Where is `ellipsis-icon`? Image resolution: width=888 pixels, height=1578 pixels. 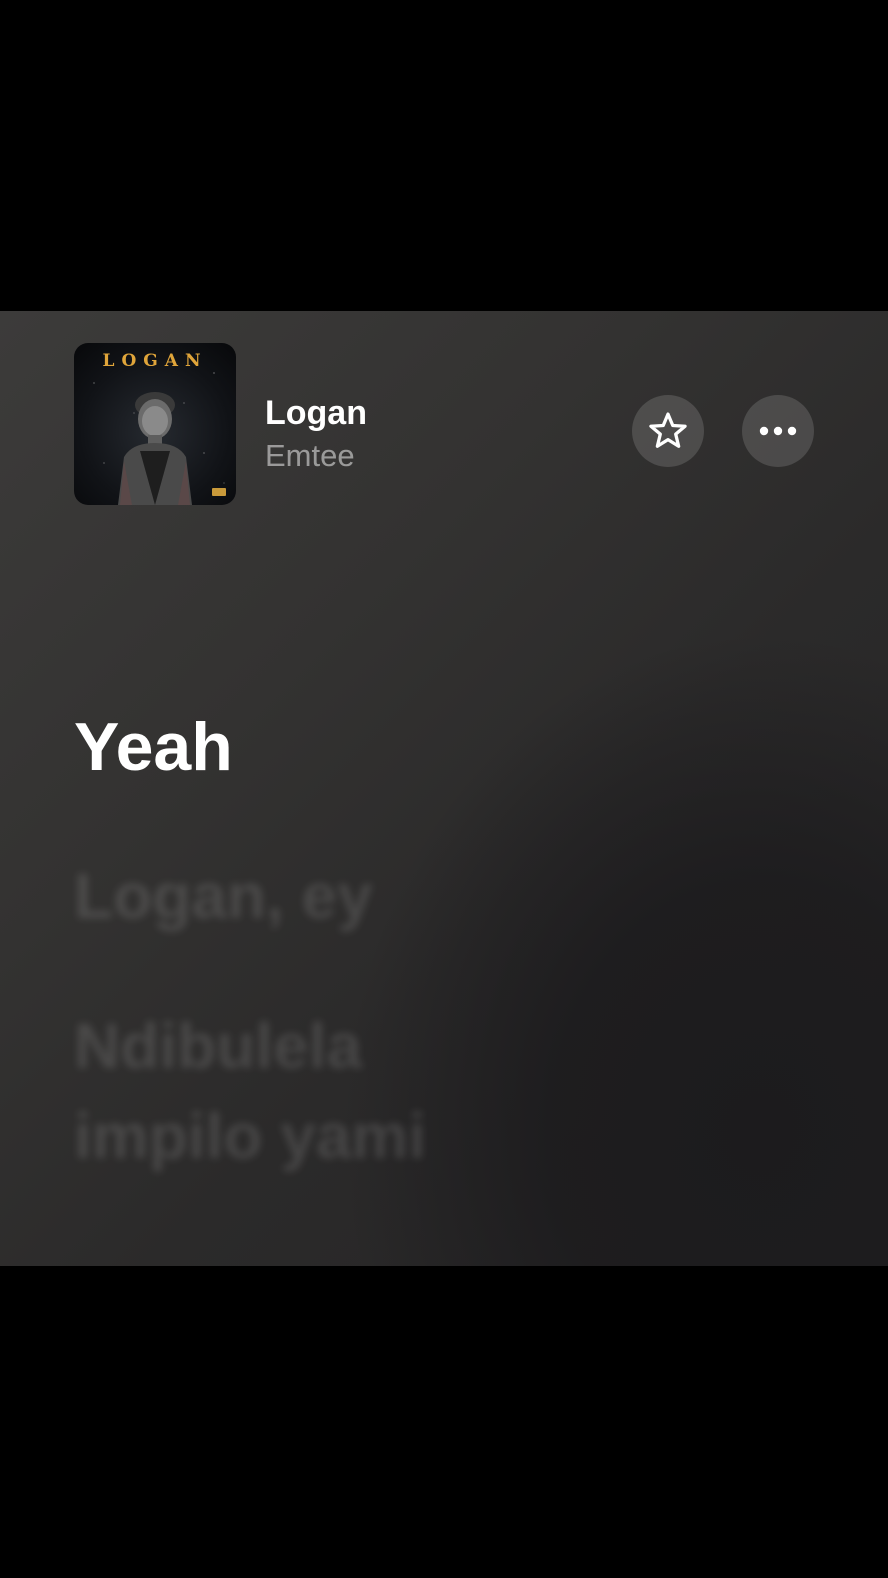 ellipsis-icon is located at coordinates (778, 431).